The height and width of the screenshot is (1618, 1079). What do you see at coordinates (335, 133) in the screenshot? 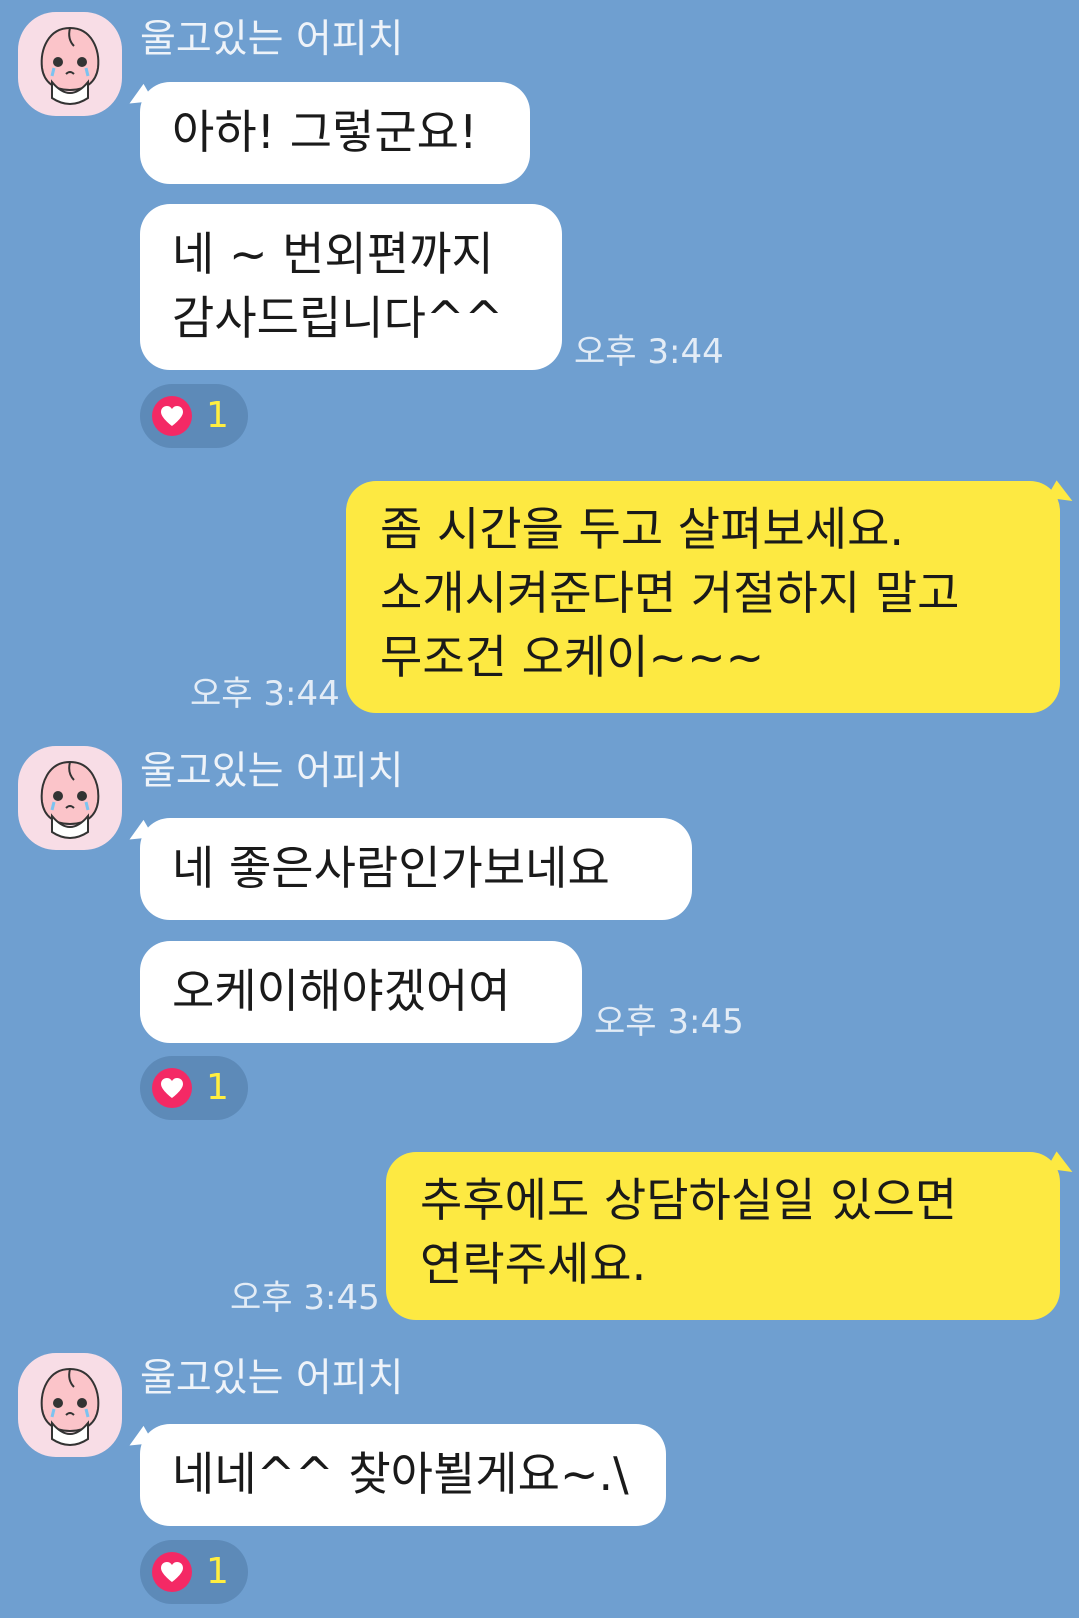
I see `incoming-message: 아하! 그렇군요!` at bounding box center [335, 133].